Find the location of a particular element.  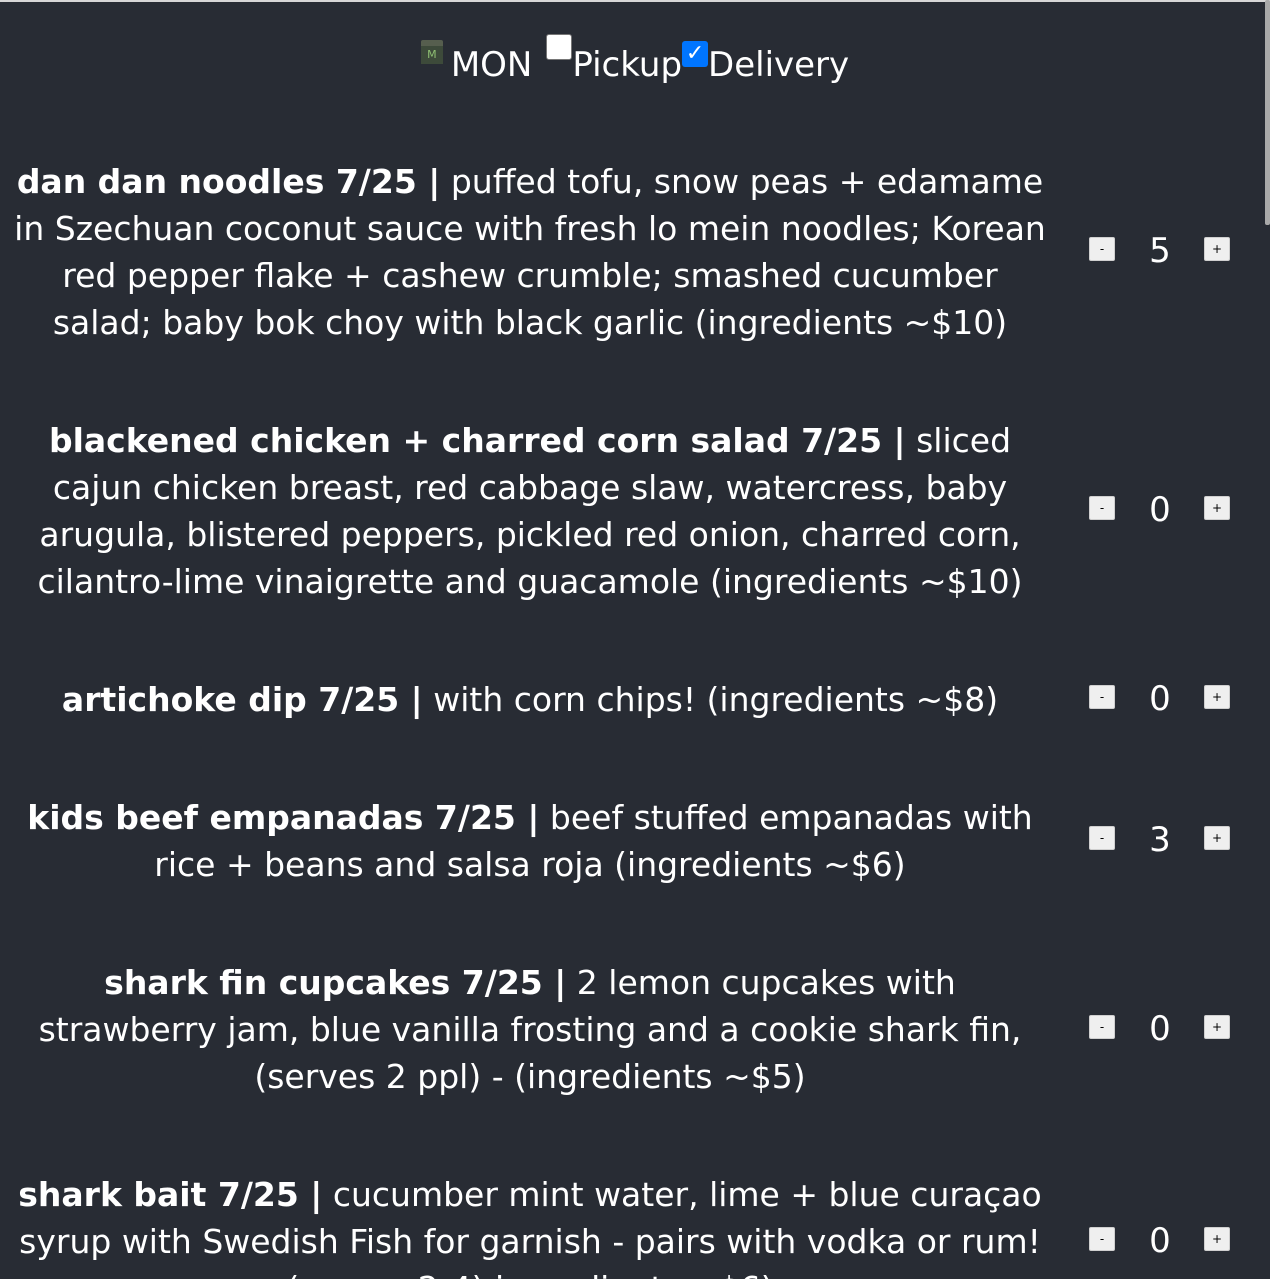

order-options-header: M MON Pickup ✓ Delivery is located at coordinates (635, 64).